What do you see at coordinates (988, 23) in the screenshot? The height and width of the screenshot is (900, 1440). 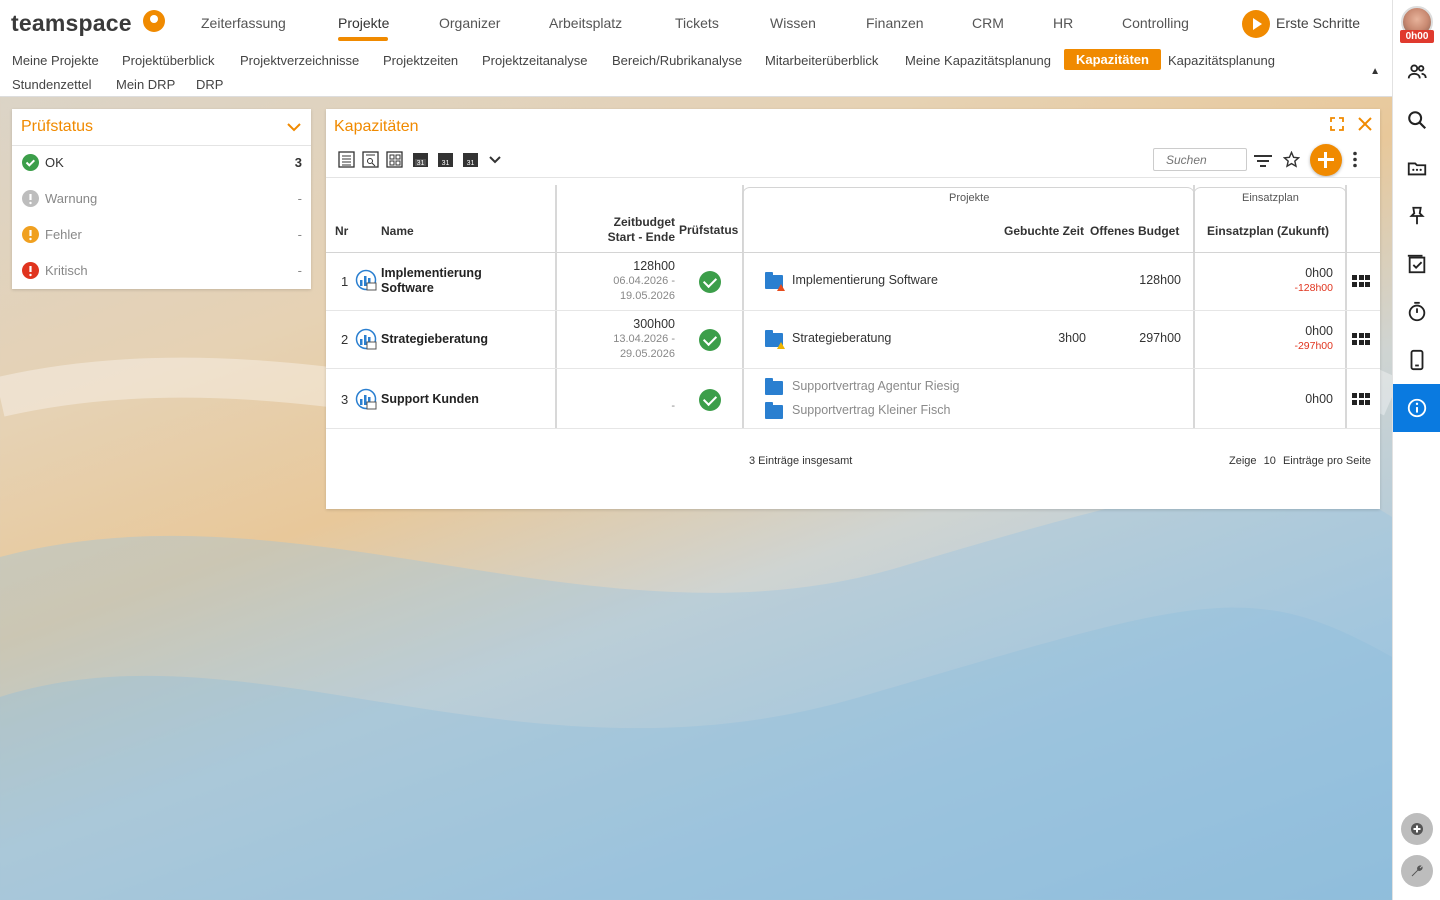 I see `nav-crm: CRM` at bounding box center [988, 23].